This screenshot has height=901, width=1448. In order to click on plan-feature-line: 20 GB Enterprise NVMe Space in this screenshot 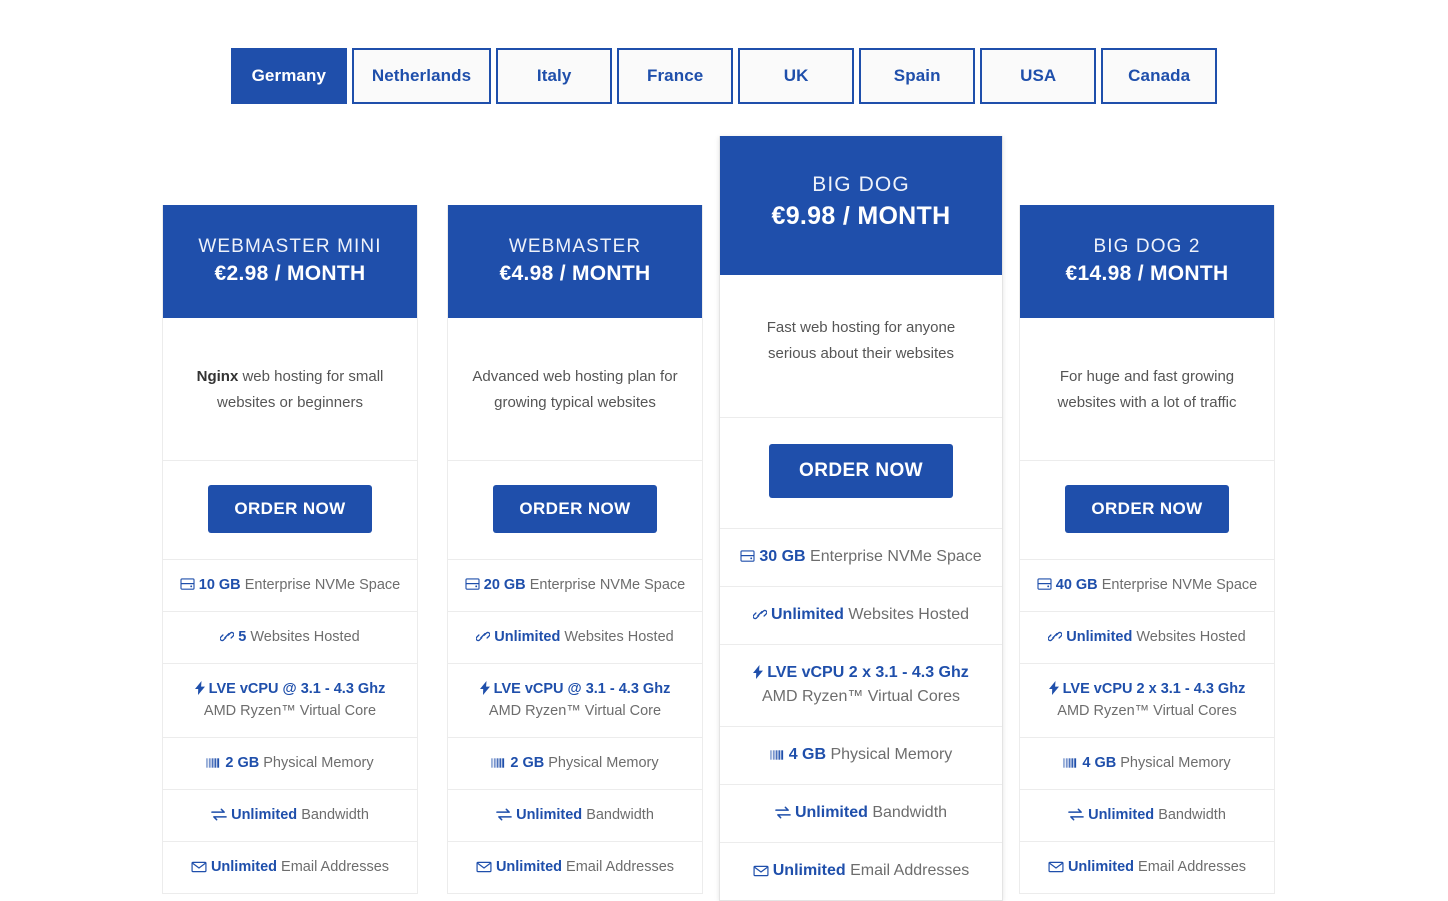, I will do `click(575, 585)`.